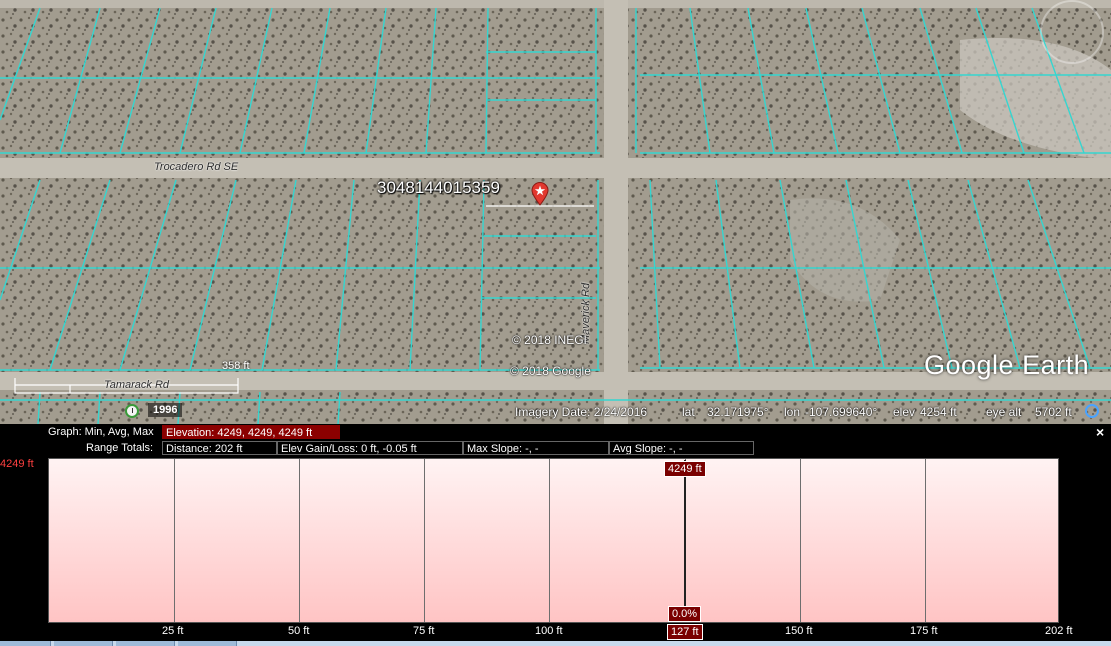 Image resolution: width=1111 pixels, height=646 pixels. I want to click on lat-label: lat, so click(688, 412).